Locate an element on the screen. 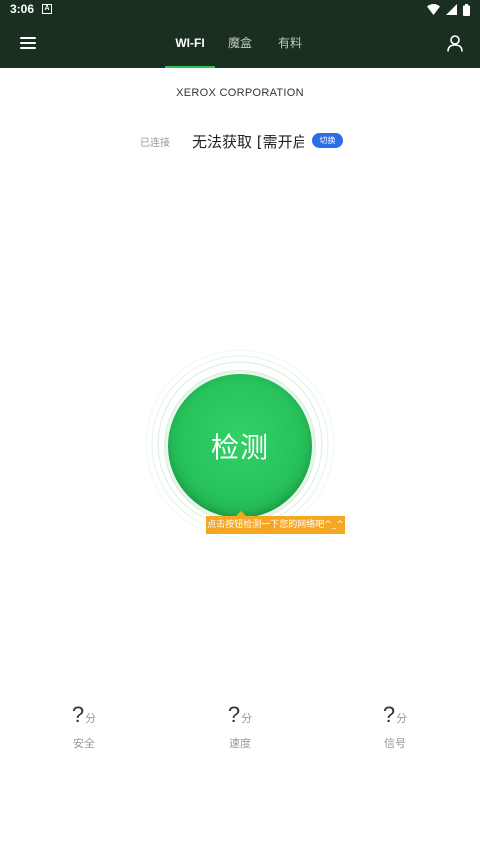  score-security: ?分 安全 is located at coordinates (84, 726).